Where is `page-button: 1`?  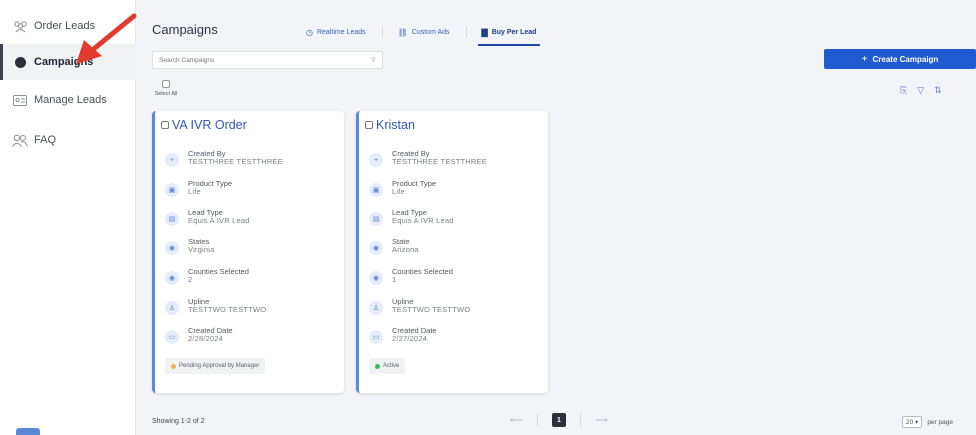
page-button: 1 is located at coordinates (558, 420).